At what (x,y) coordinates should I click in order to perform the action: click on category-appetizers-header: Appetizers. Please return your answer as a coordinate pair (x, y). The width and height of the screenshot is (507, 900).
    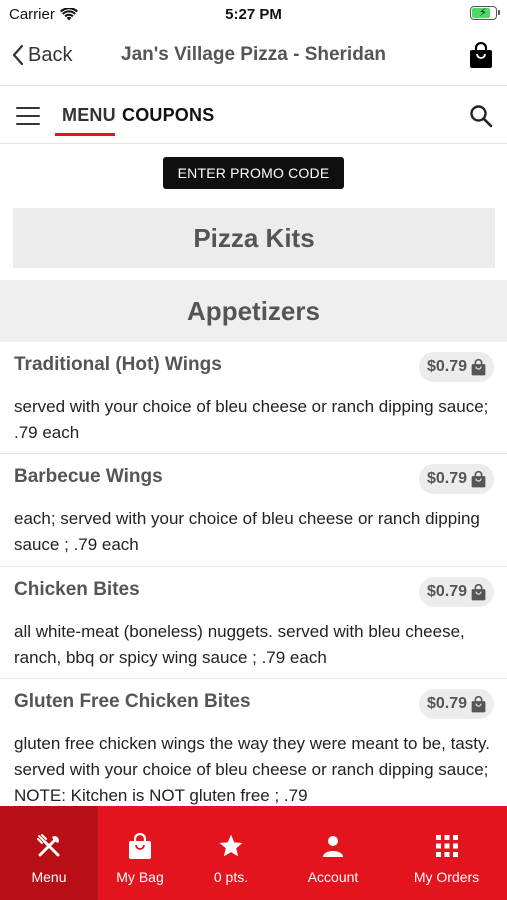
    Looking at the image, I should click on (253, 311).